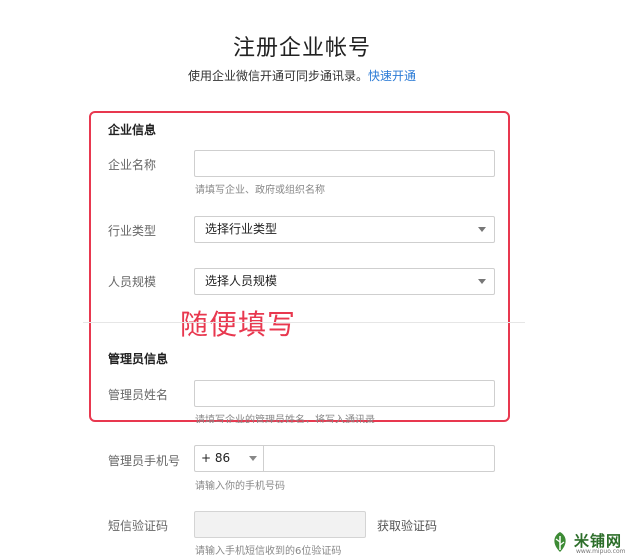 Image resolution: width=640 pixels, height=560 pixels. What do you see at coordinates (344, 229) in the screenshot?
I see `industry-select: 选择行业类型` at bounding box center [344, 229].